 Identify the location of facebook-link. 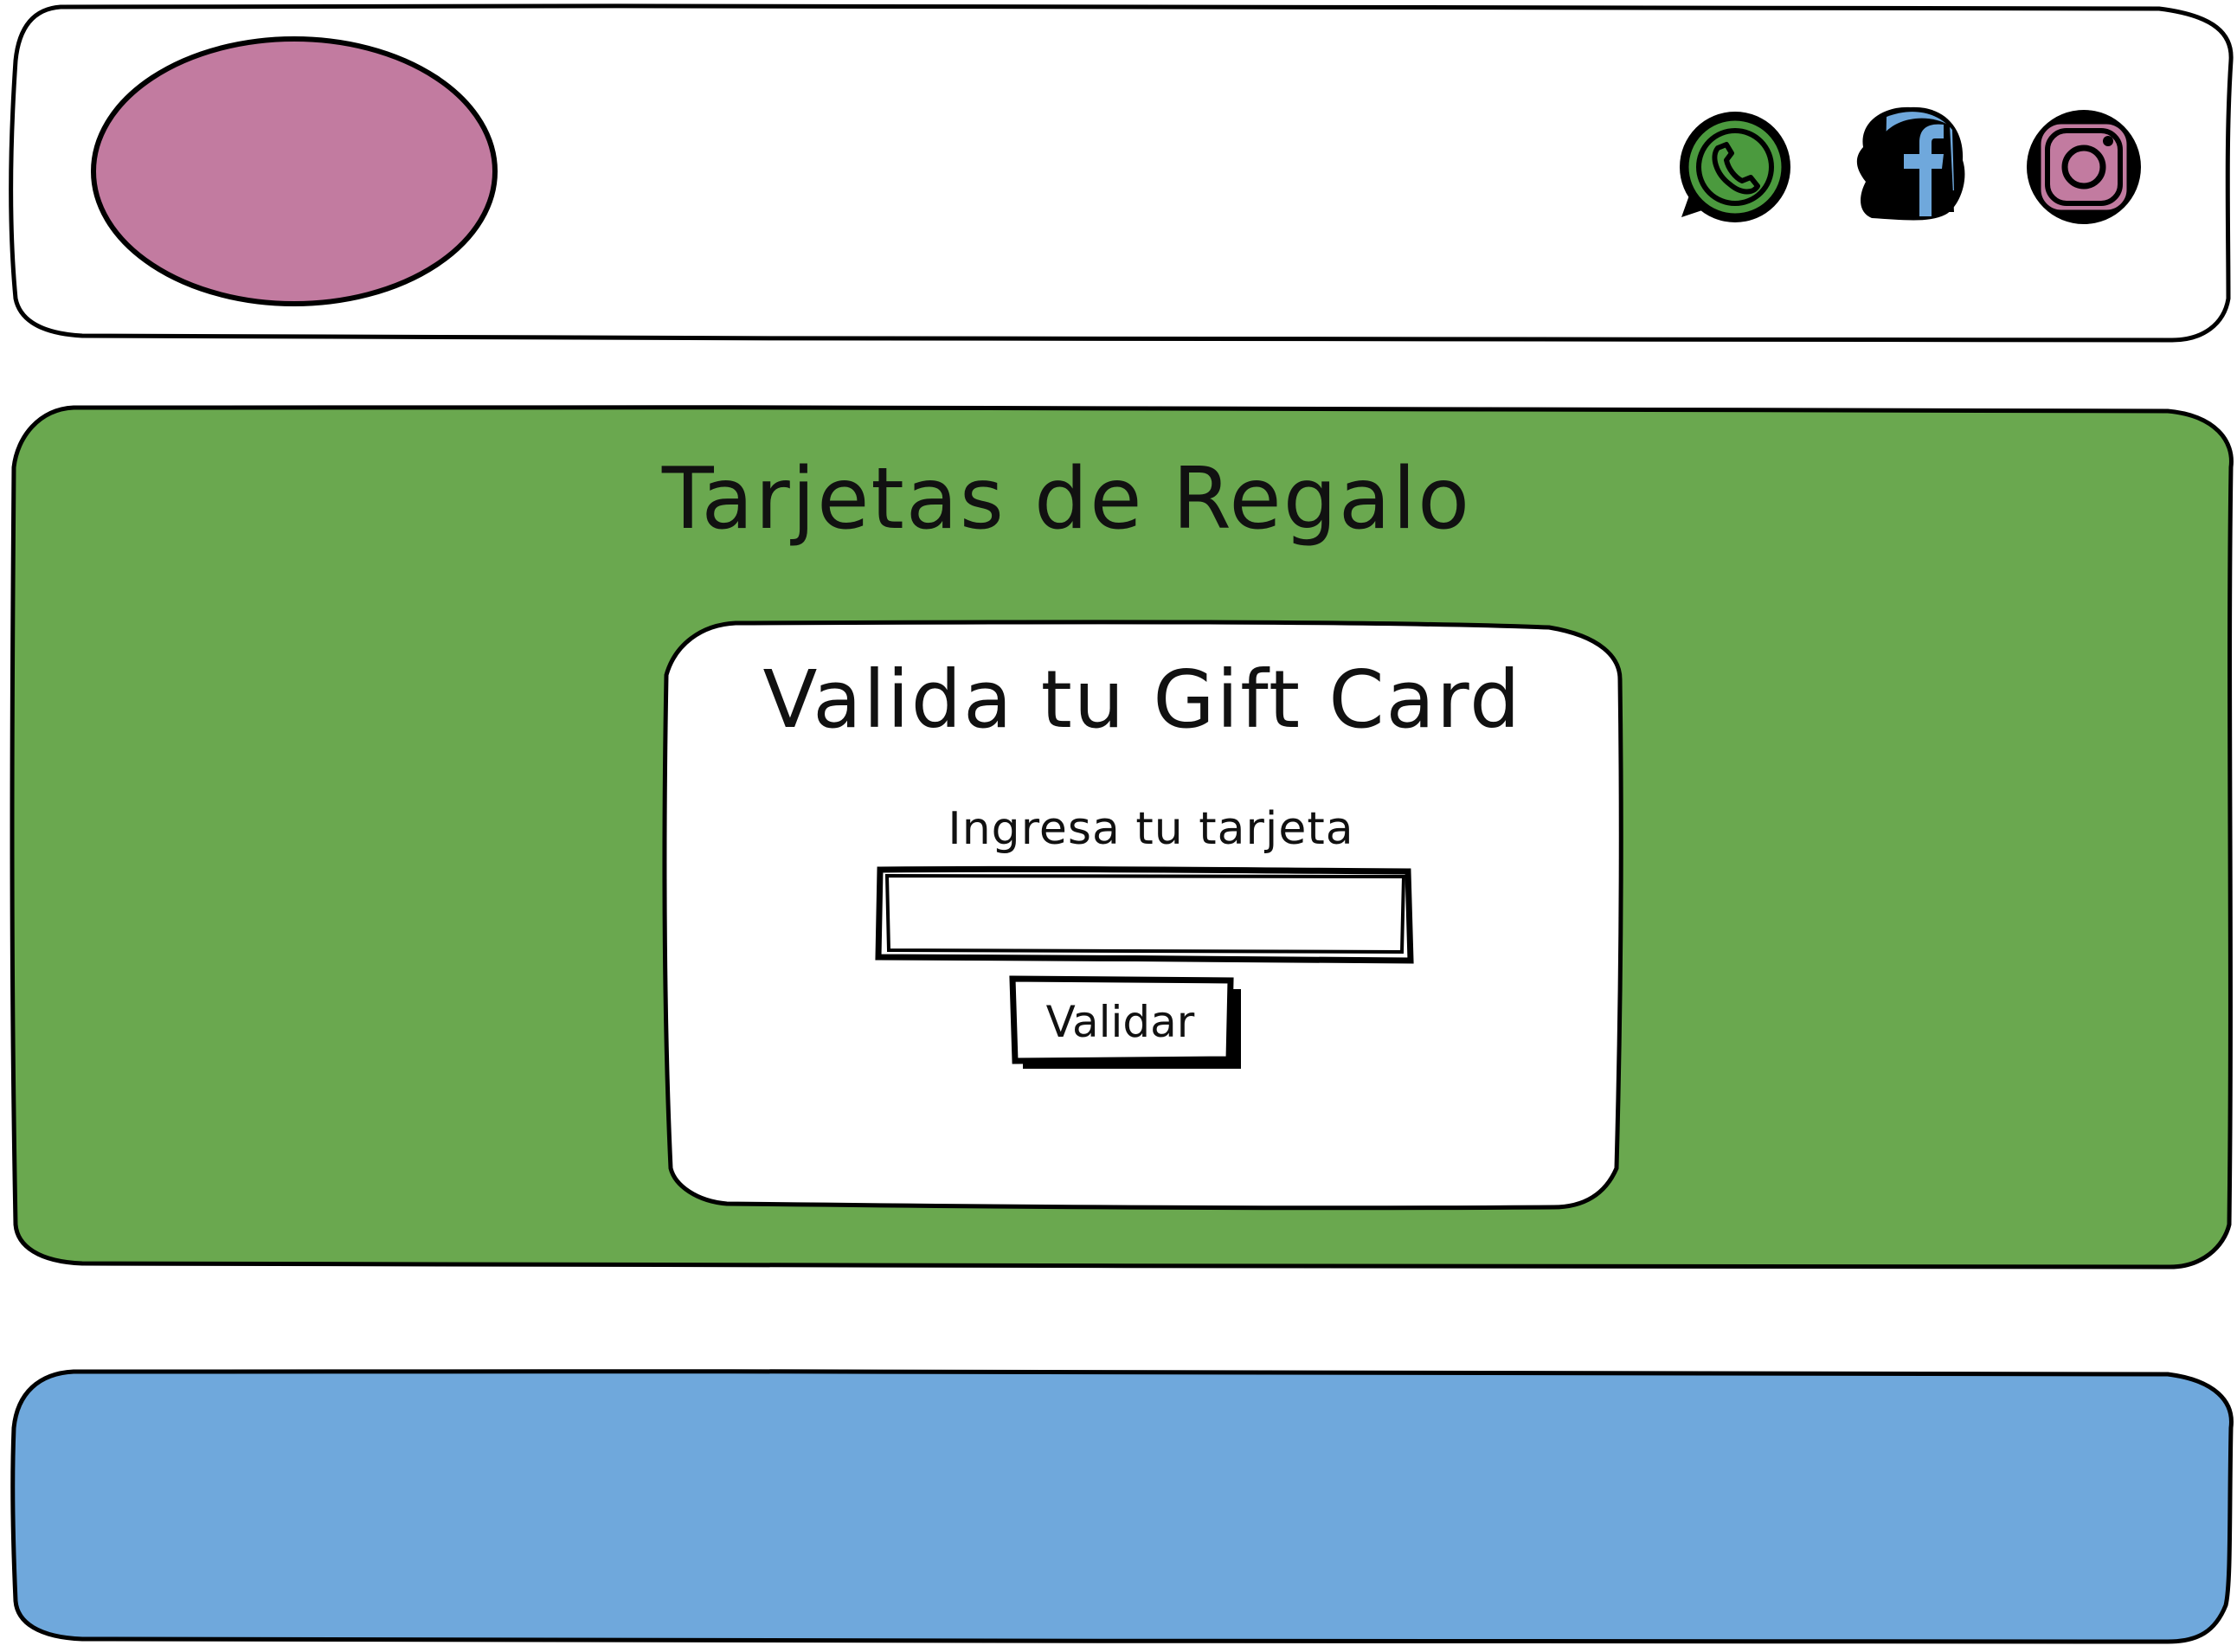
(1912, 164).